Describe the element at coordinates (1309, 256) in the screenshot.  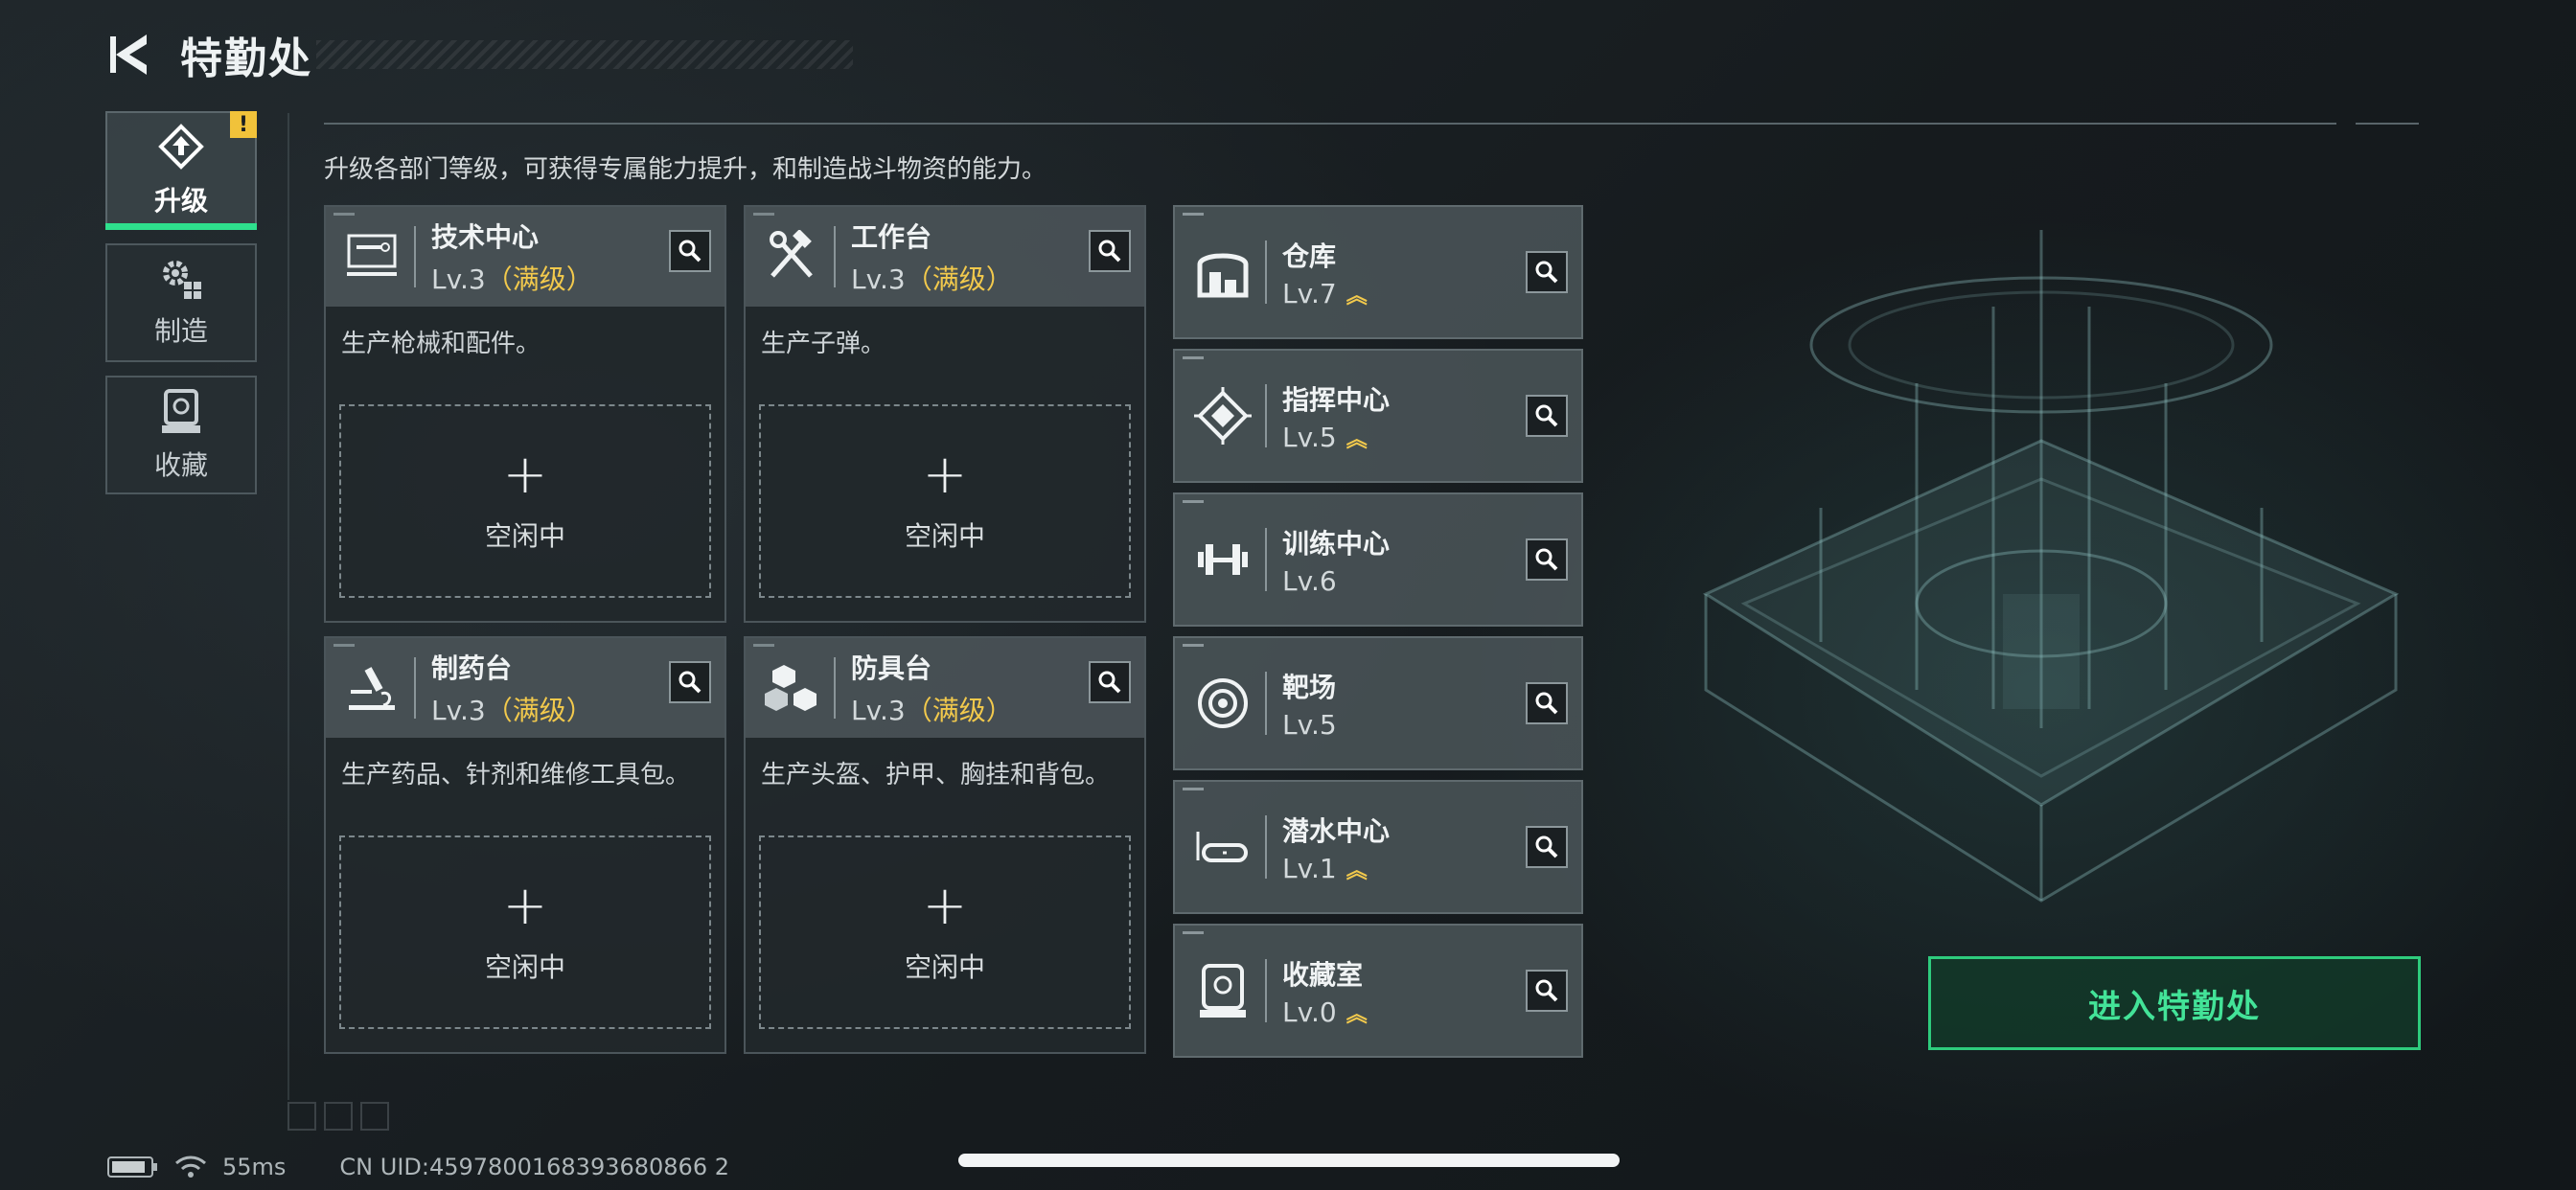
I see `facility-name: 仓库` at that location.